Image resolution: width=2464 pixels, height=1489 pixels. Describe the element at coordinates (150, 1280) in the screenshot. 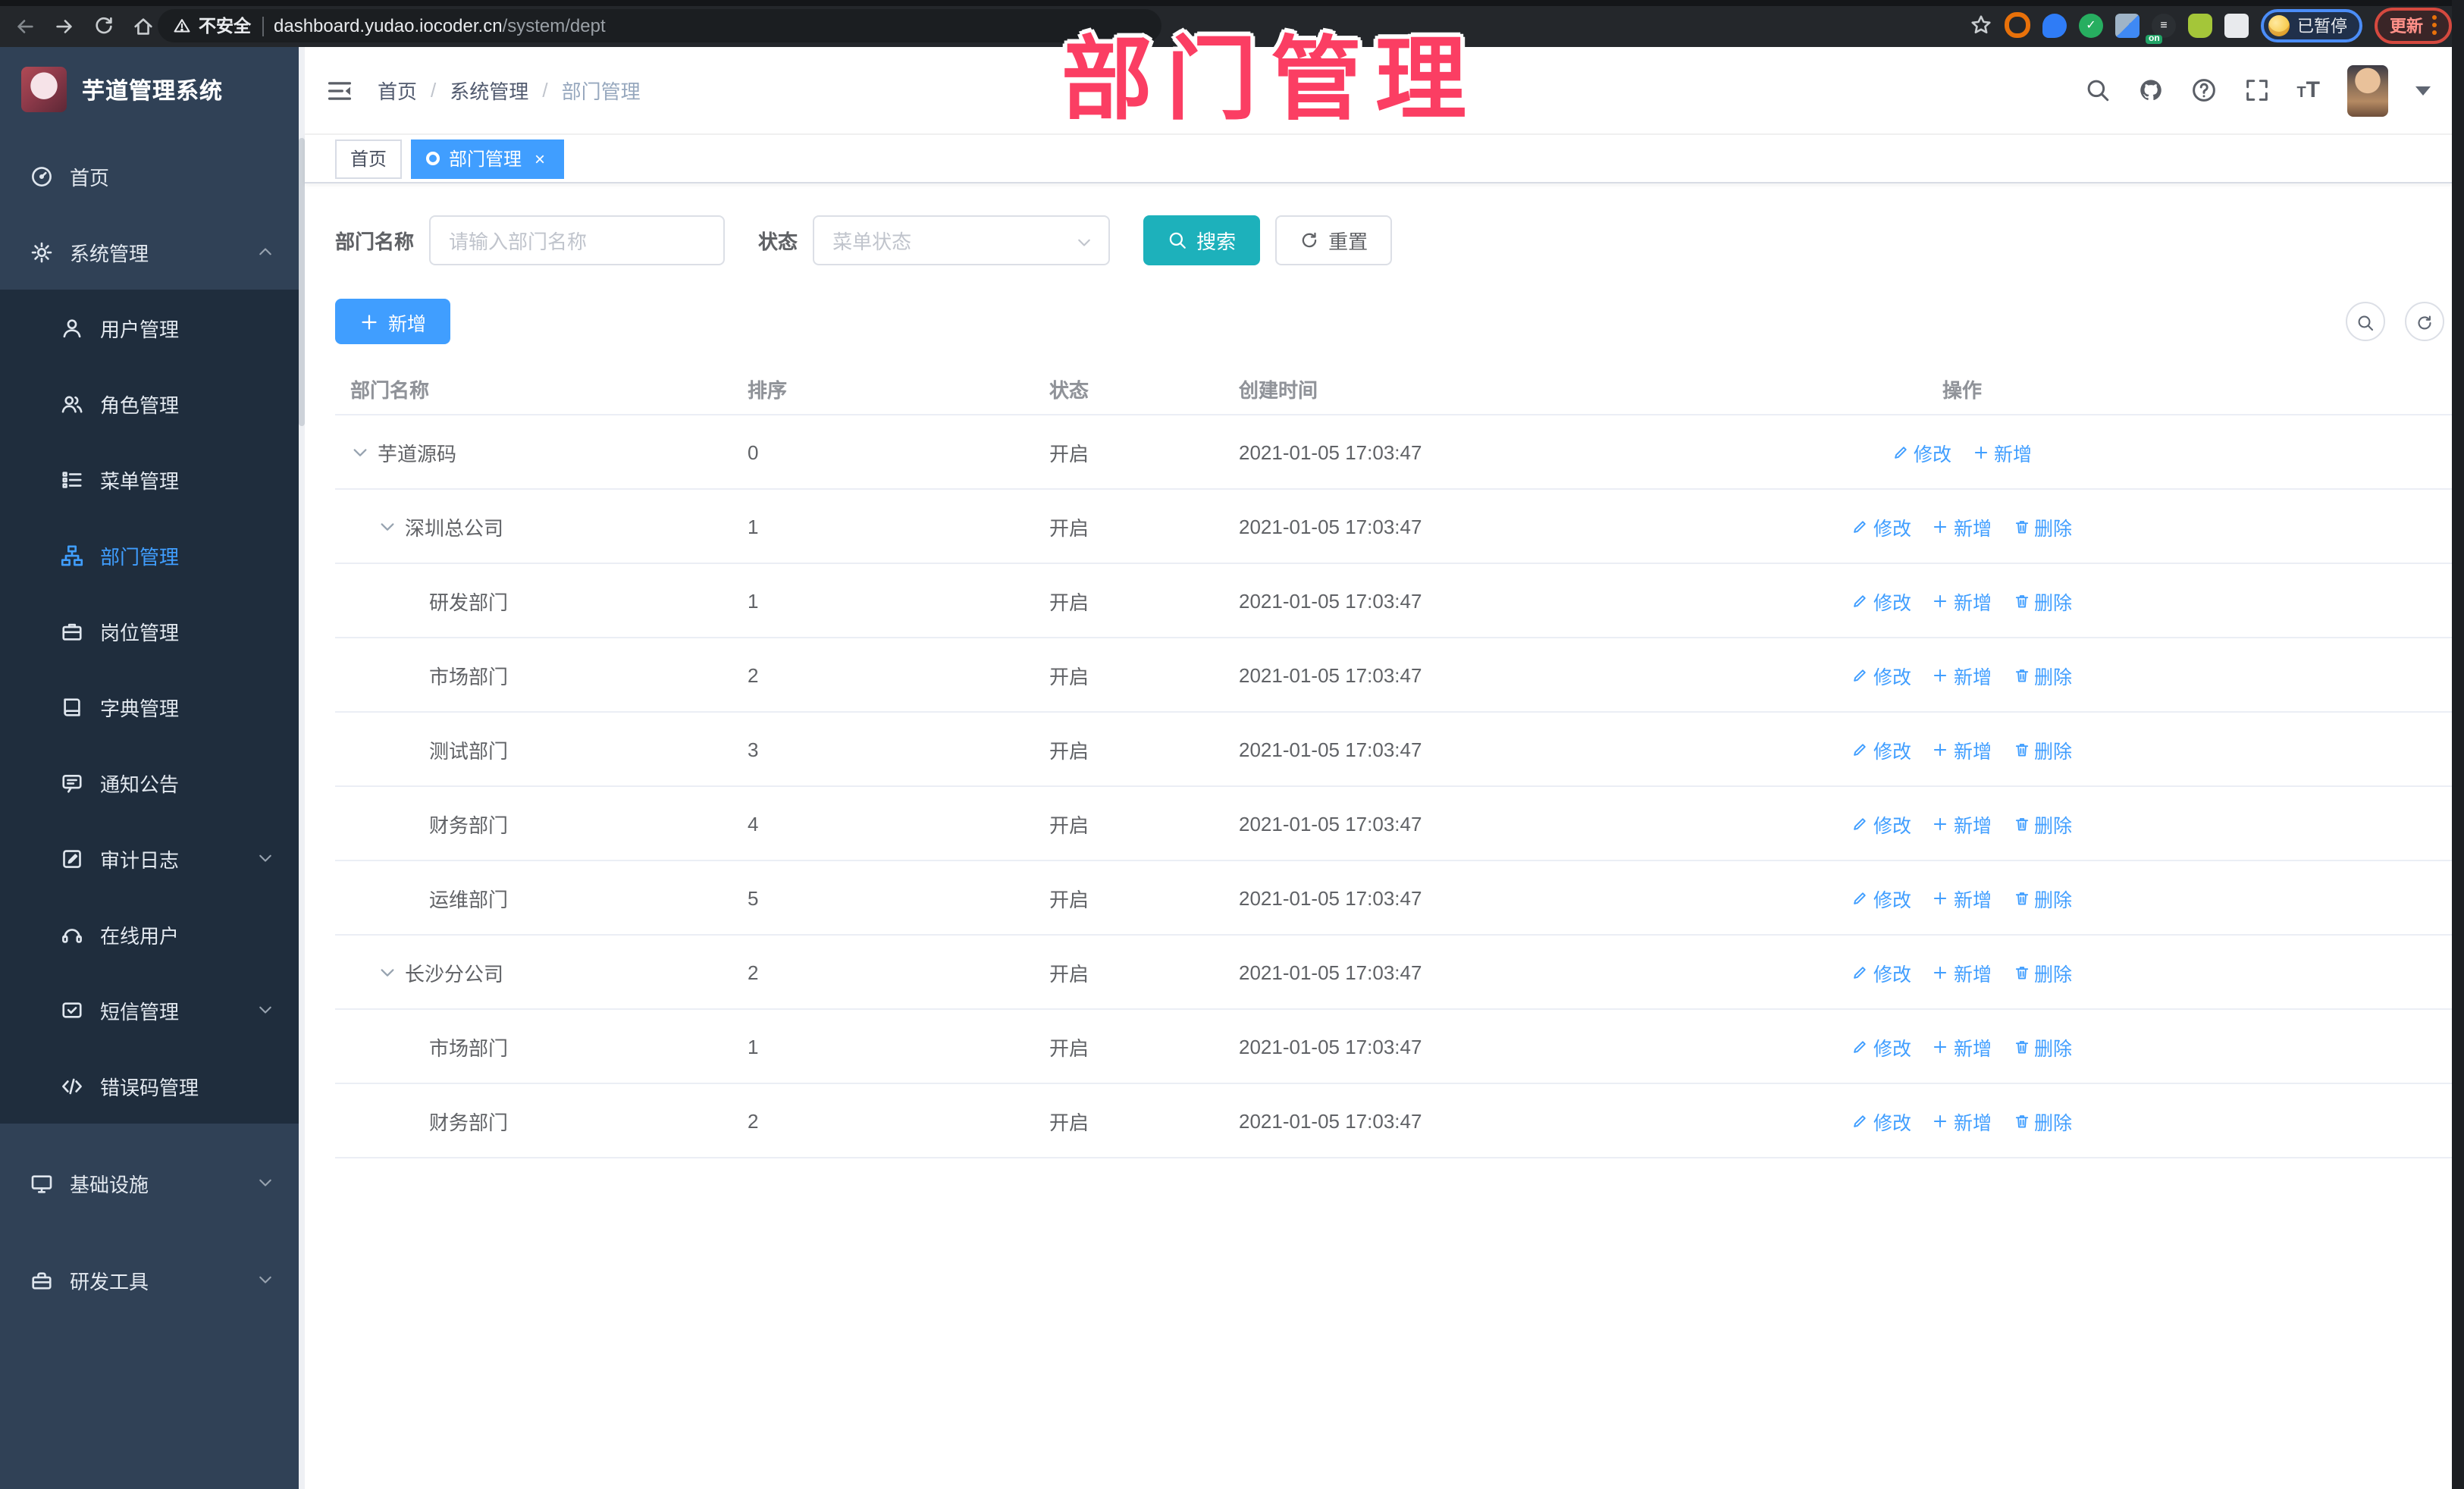

I see `sidebar-item-toolbox: 研发工具` at that location.